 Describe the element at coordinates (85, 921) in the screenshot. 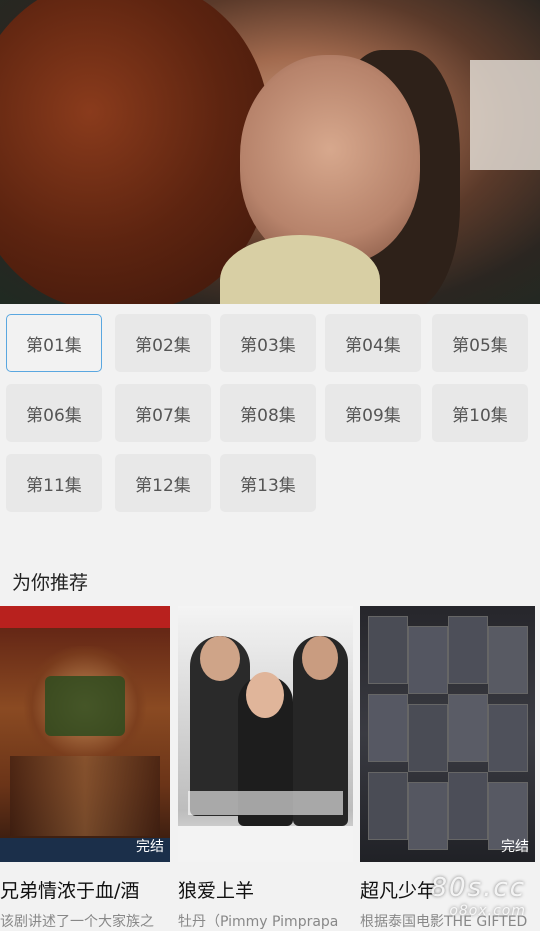

I see `recommend-description: 该剧讲述了一个大家族之` at that location.